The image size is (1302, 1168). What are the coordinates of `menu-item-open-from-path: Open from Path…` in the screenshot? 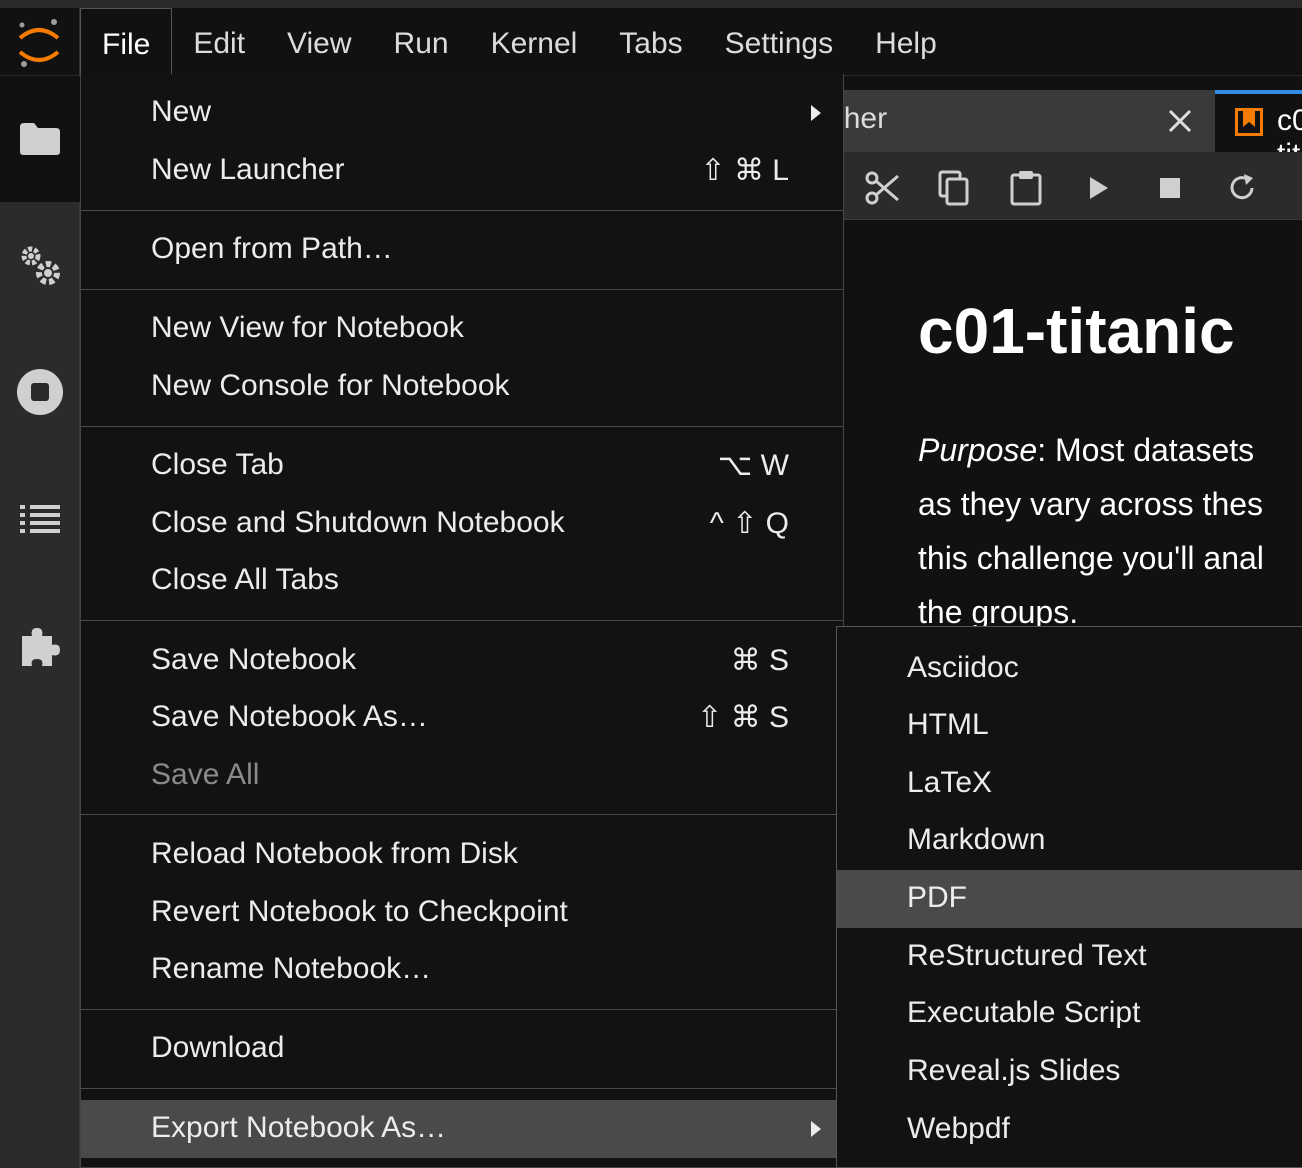 It's located at (462, 250).